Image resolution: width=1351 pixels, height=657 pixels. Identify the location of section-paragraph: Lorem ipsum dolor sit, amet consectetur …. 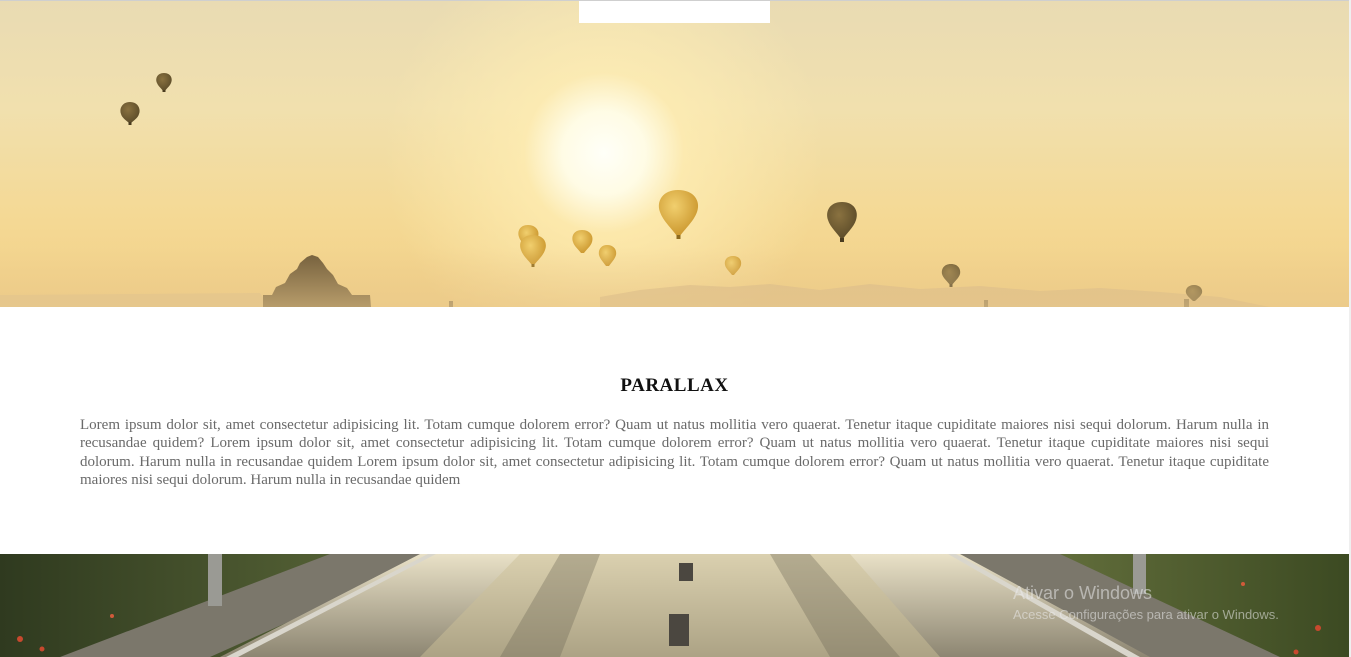
(674, 452).